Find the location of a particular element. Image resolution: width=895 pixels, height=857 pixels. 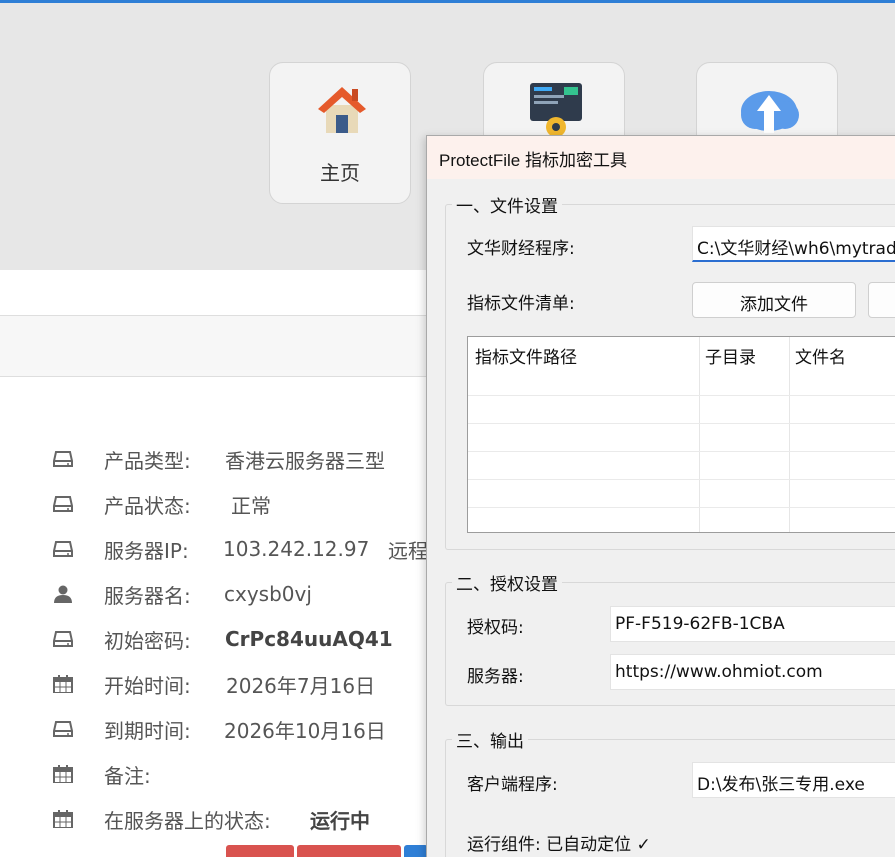

server-url-input: https://www.ohmiot.com is located at coordinates (752, 672).